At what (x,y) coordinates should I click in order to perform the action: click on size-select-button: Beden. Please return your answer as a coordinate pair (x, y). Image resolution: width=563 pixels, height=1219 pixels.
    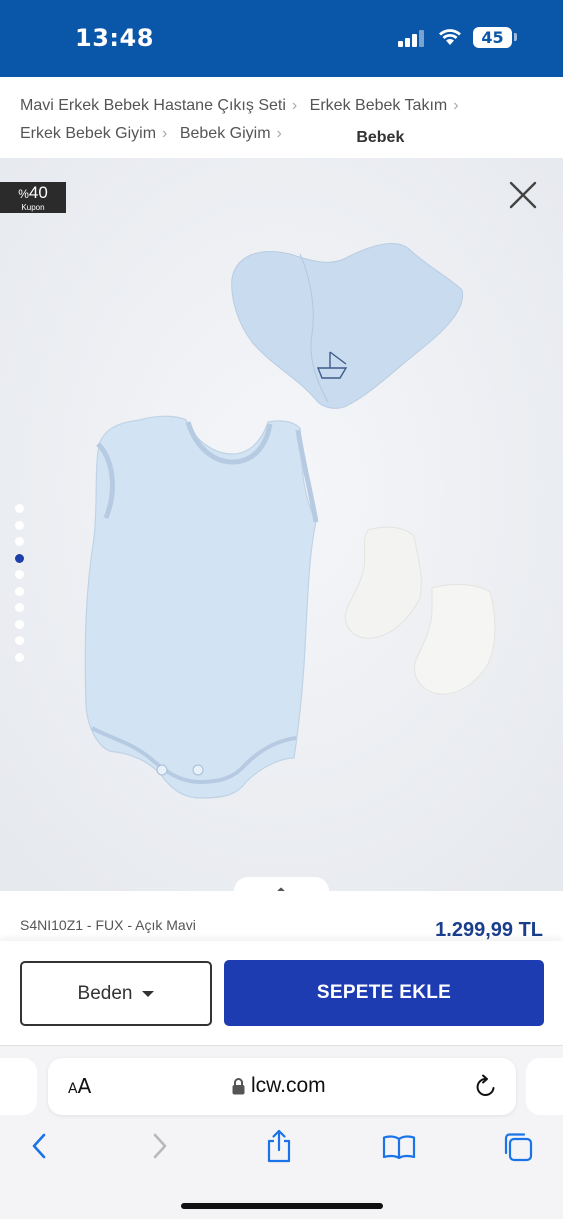
    Looking at the image, I should click on (116, 993).